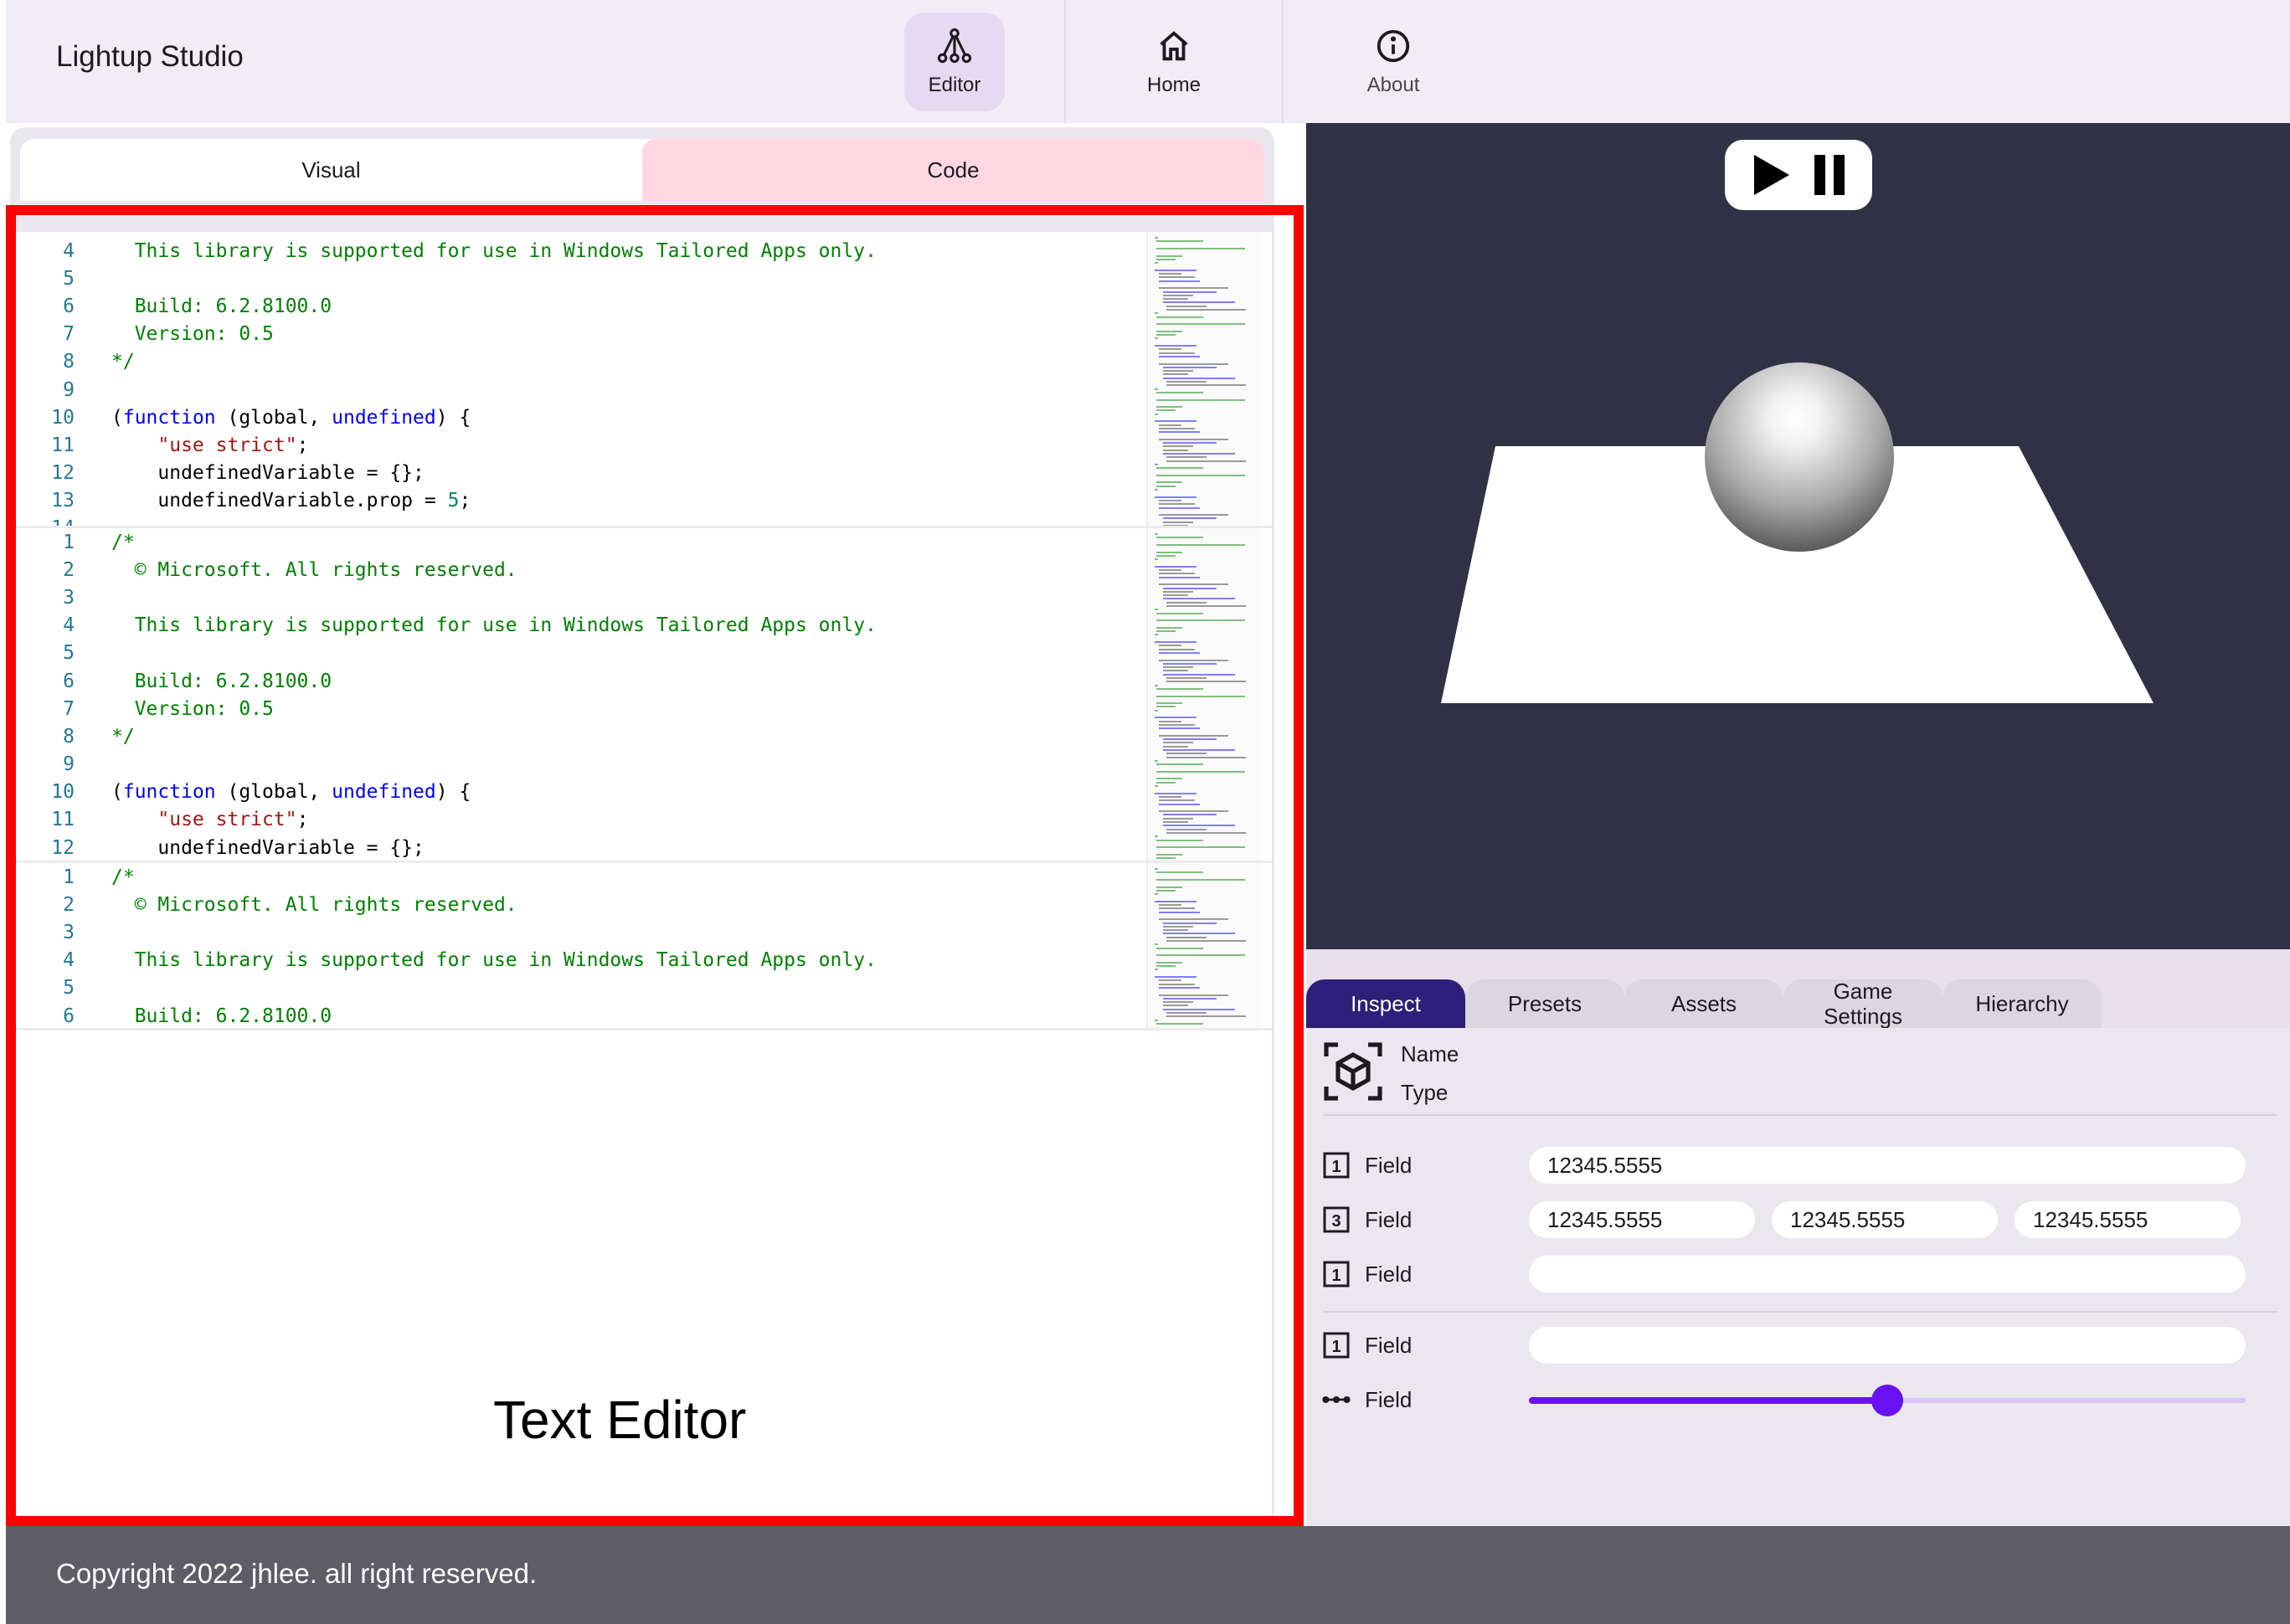 The height and width of the screenshot is (1624, 2290). I want to click on code-line: 14, so click(644, 520).